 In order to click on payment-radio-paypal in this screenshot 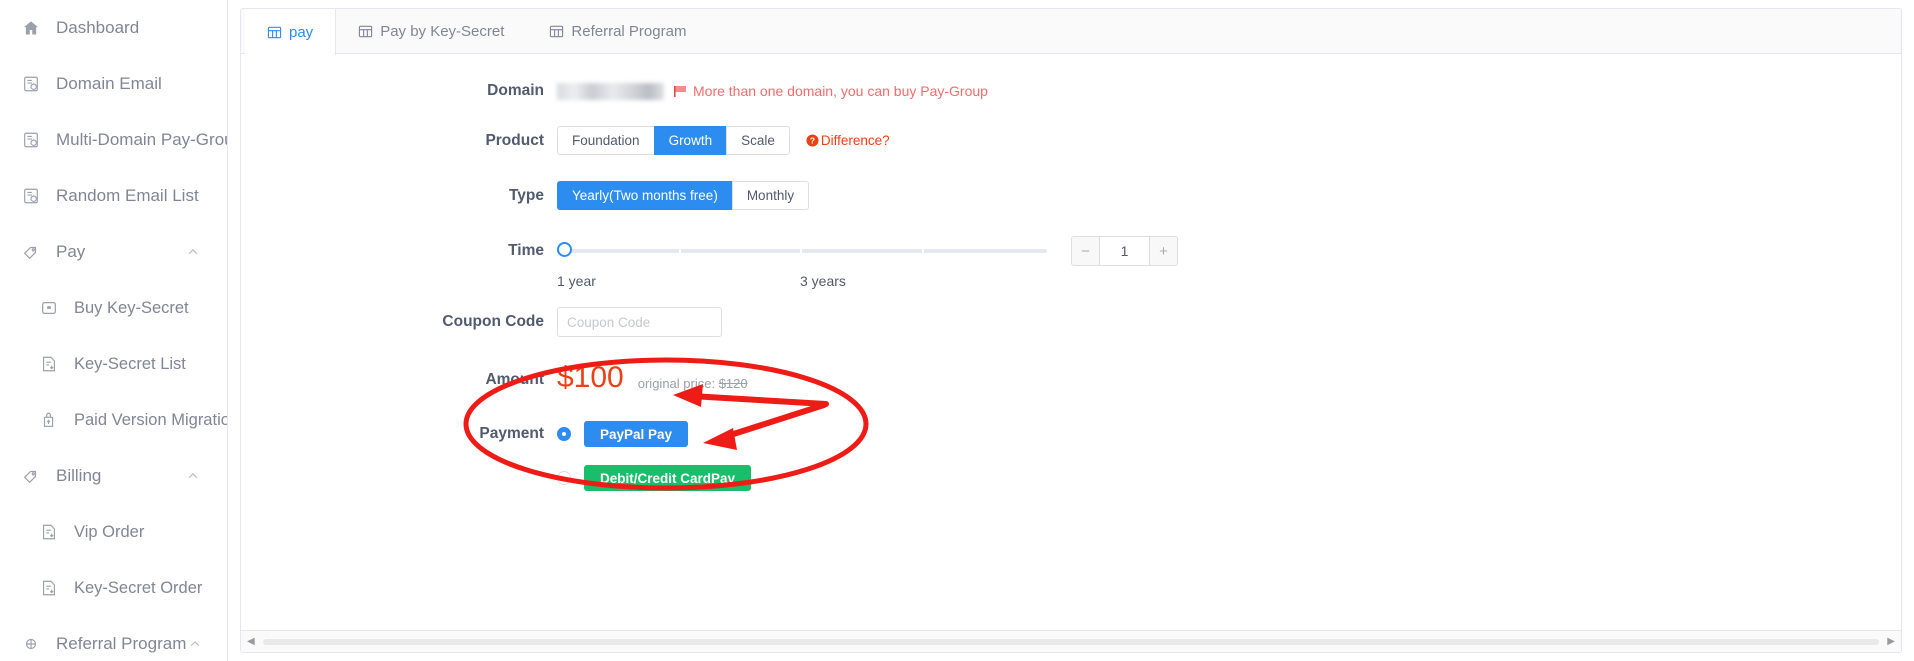, I will do `click(564, 434)`.